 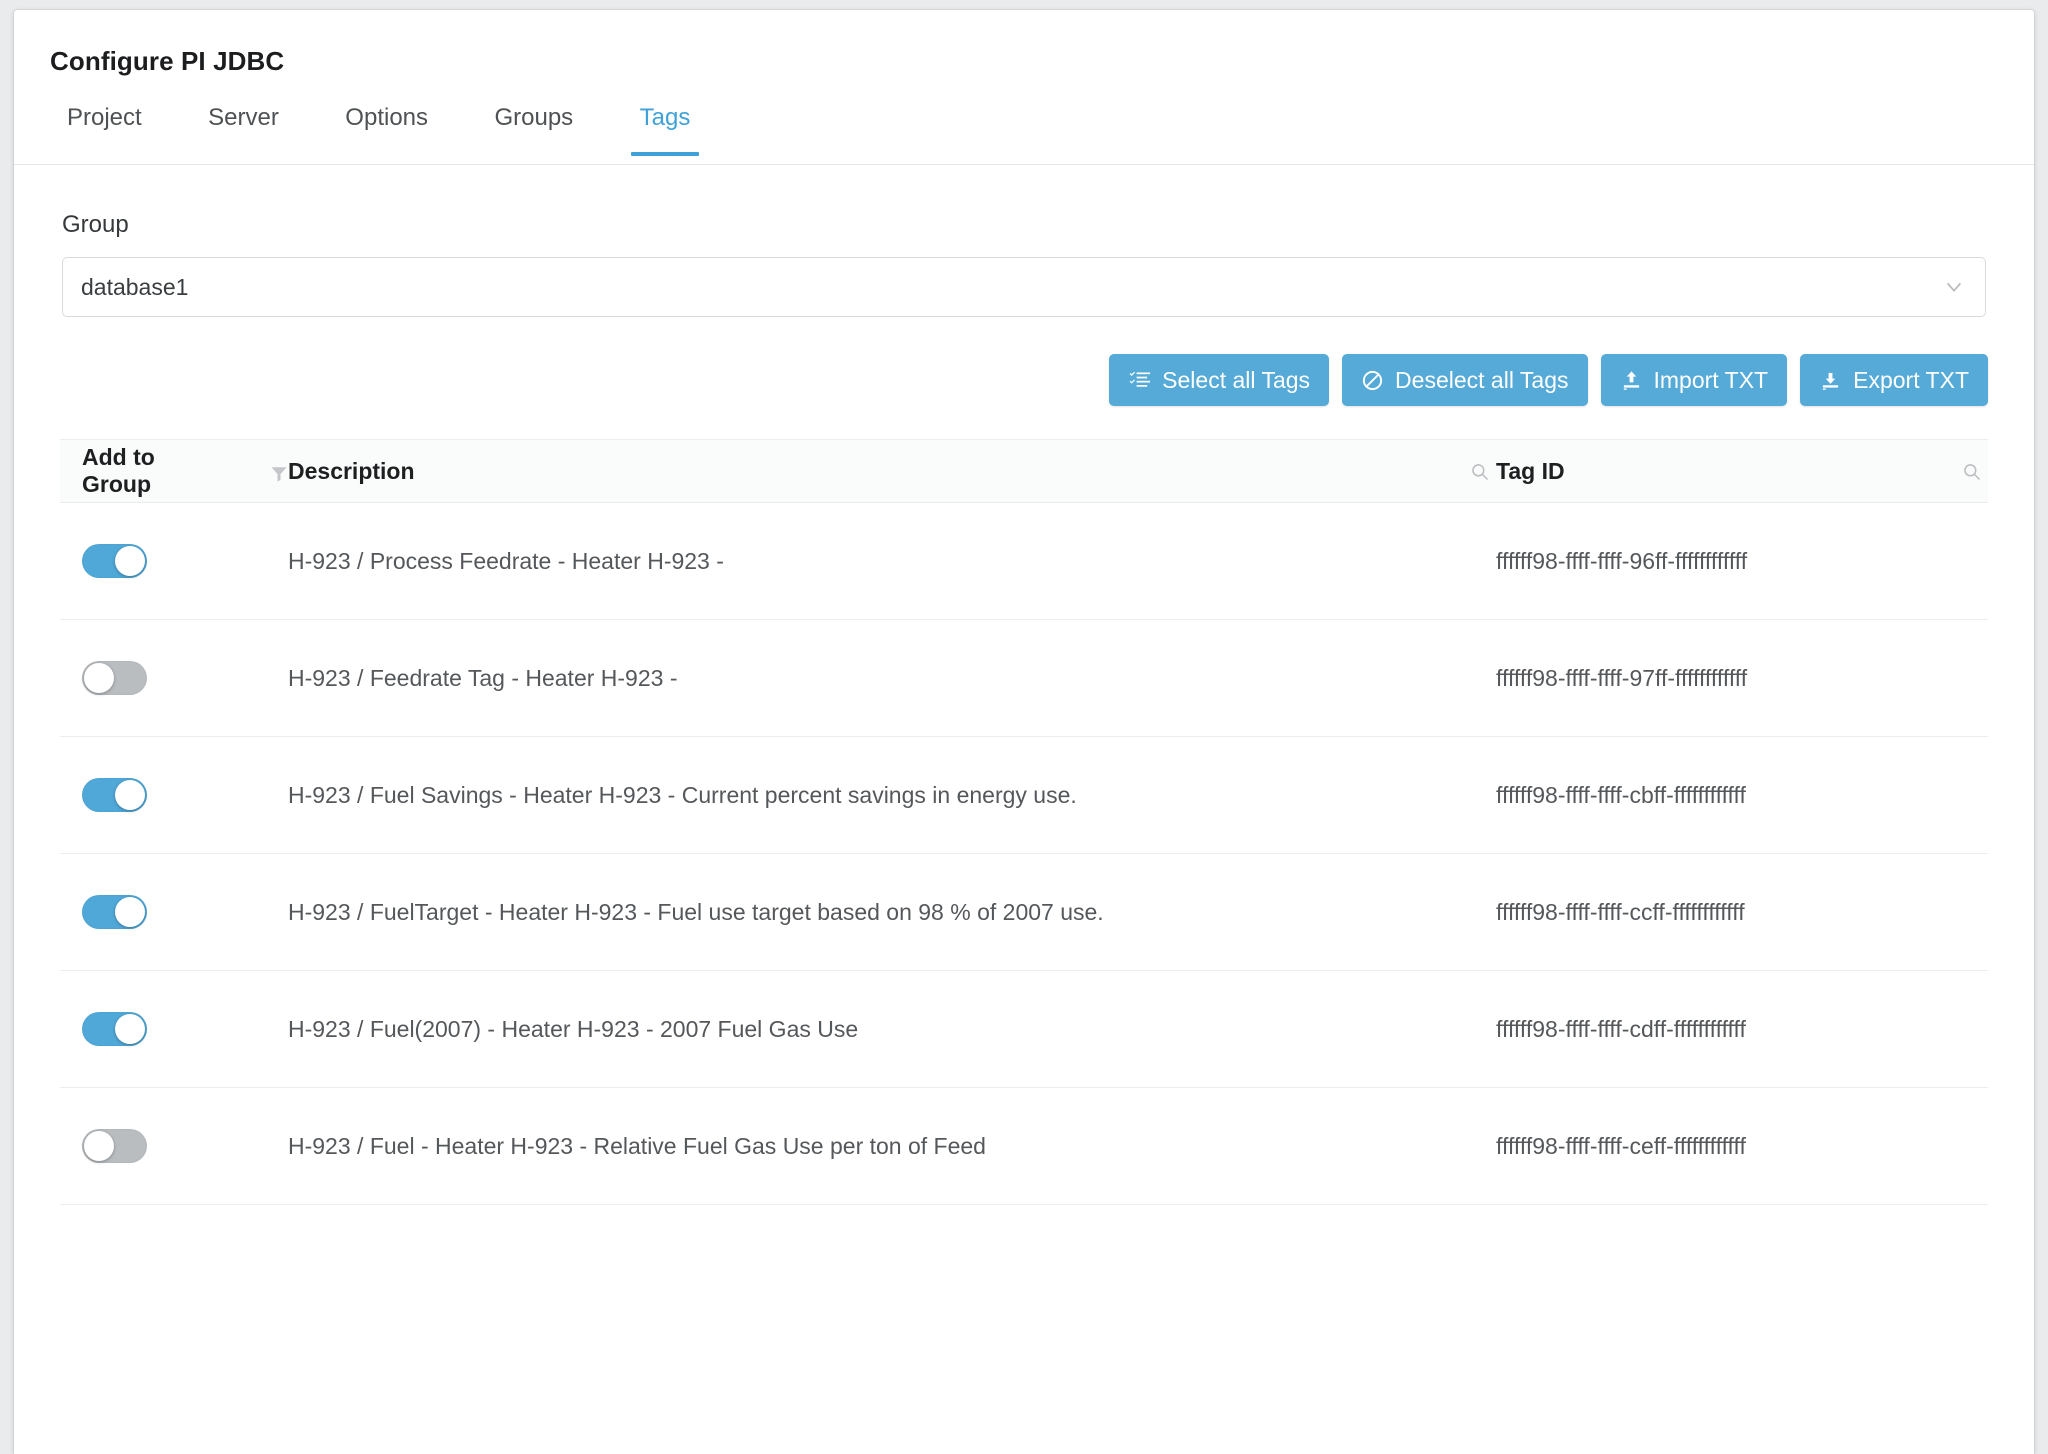 I want to click on import-txt-label: Import TXT, so click(x=1711, y=379).